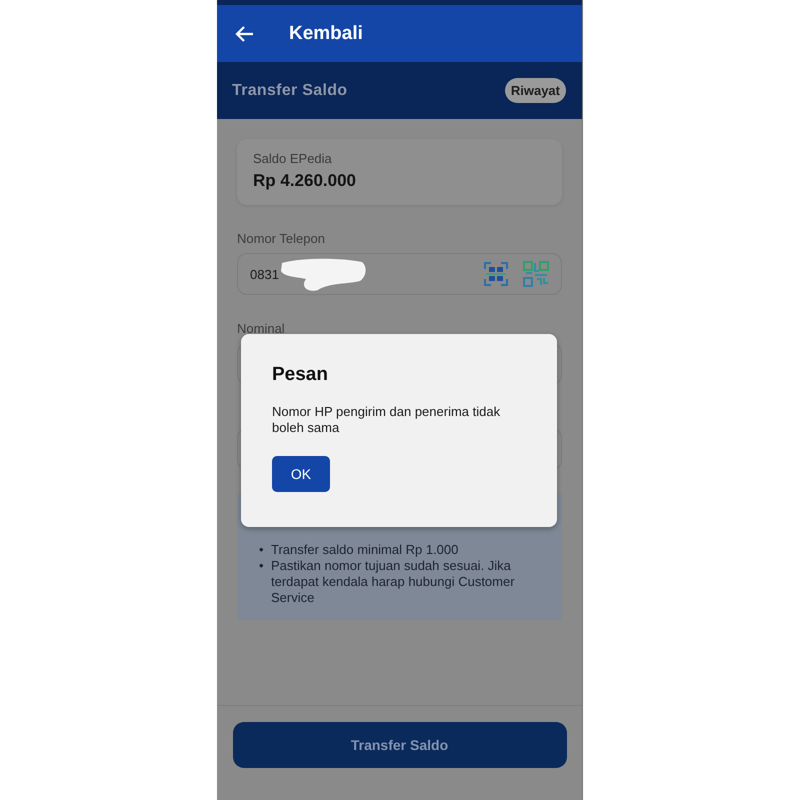 The image size is (800, 800). Describe the element at coordinates (281, 238) in the screenshot. I see `field-label: Nomor Telepon` at that location.